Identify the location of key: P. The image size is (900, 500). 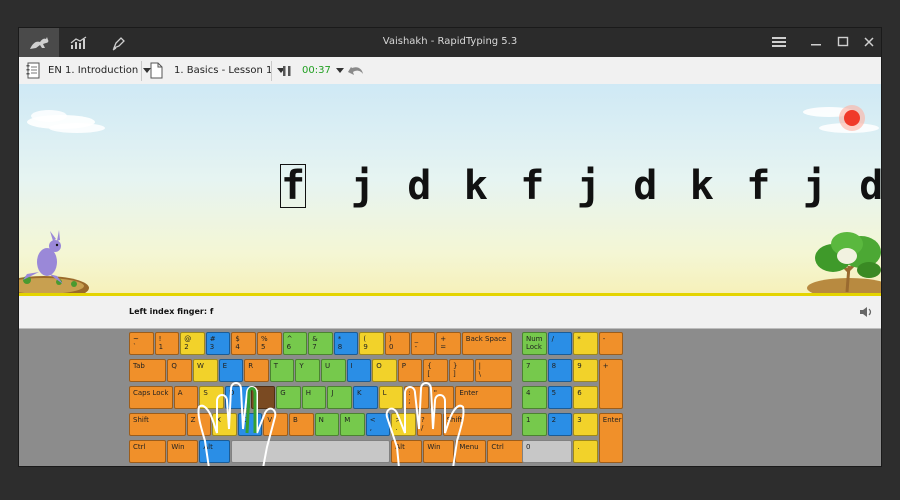
(410, 370).